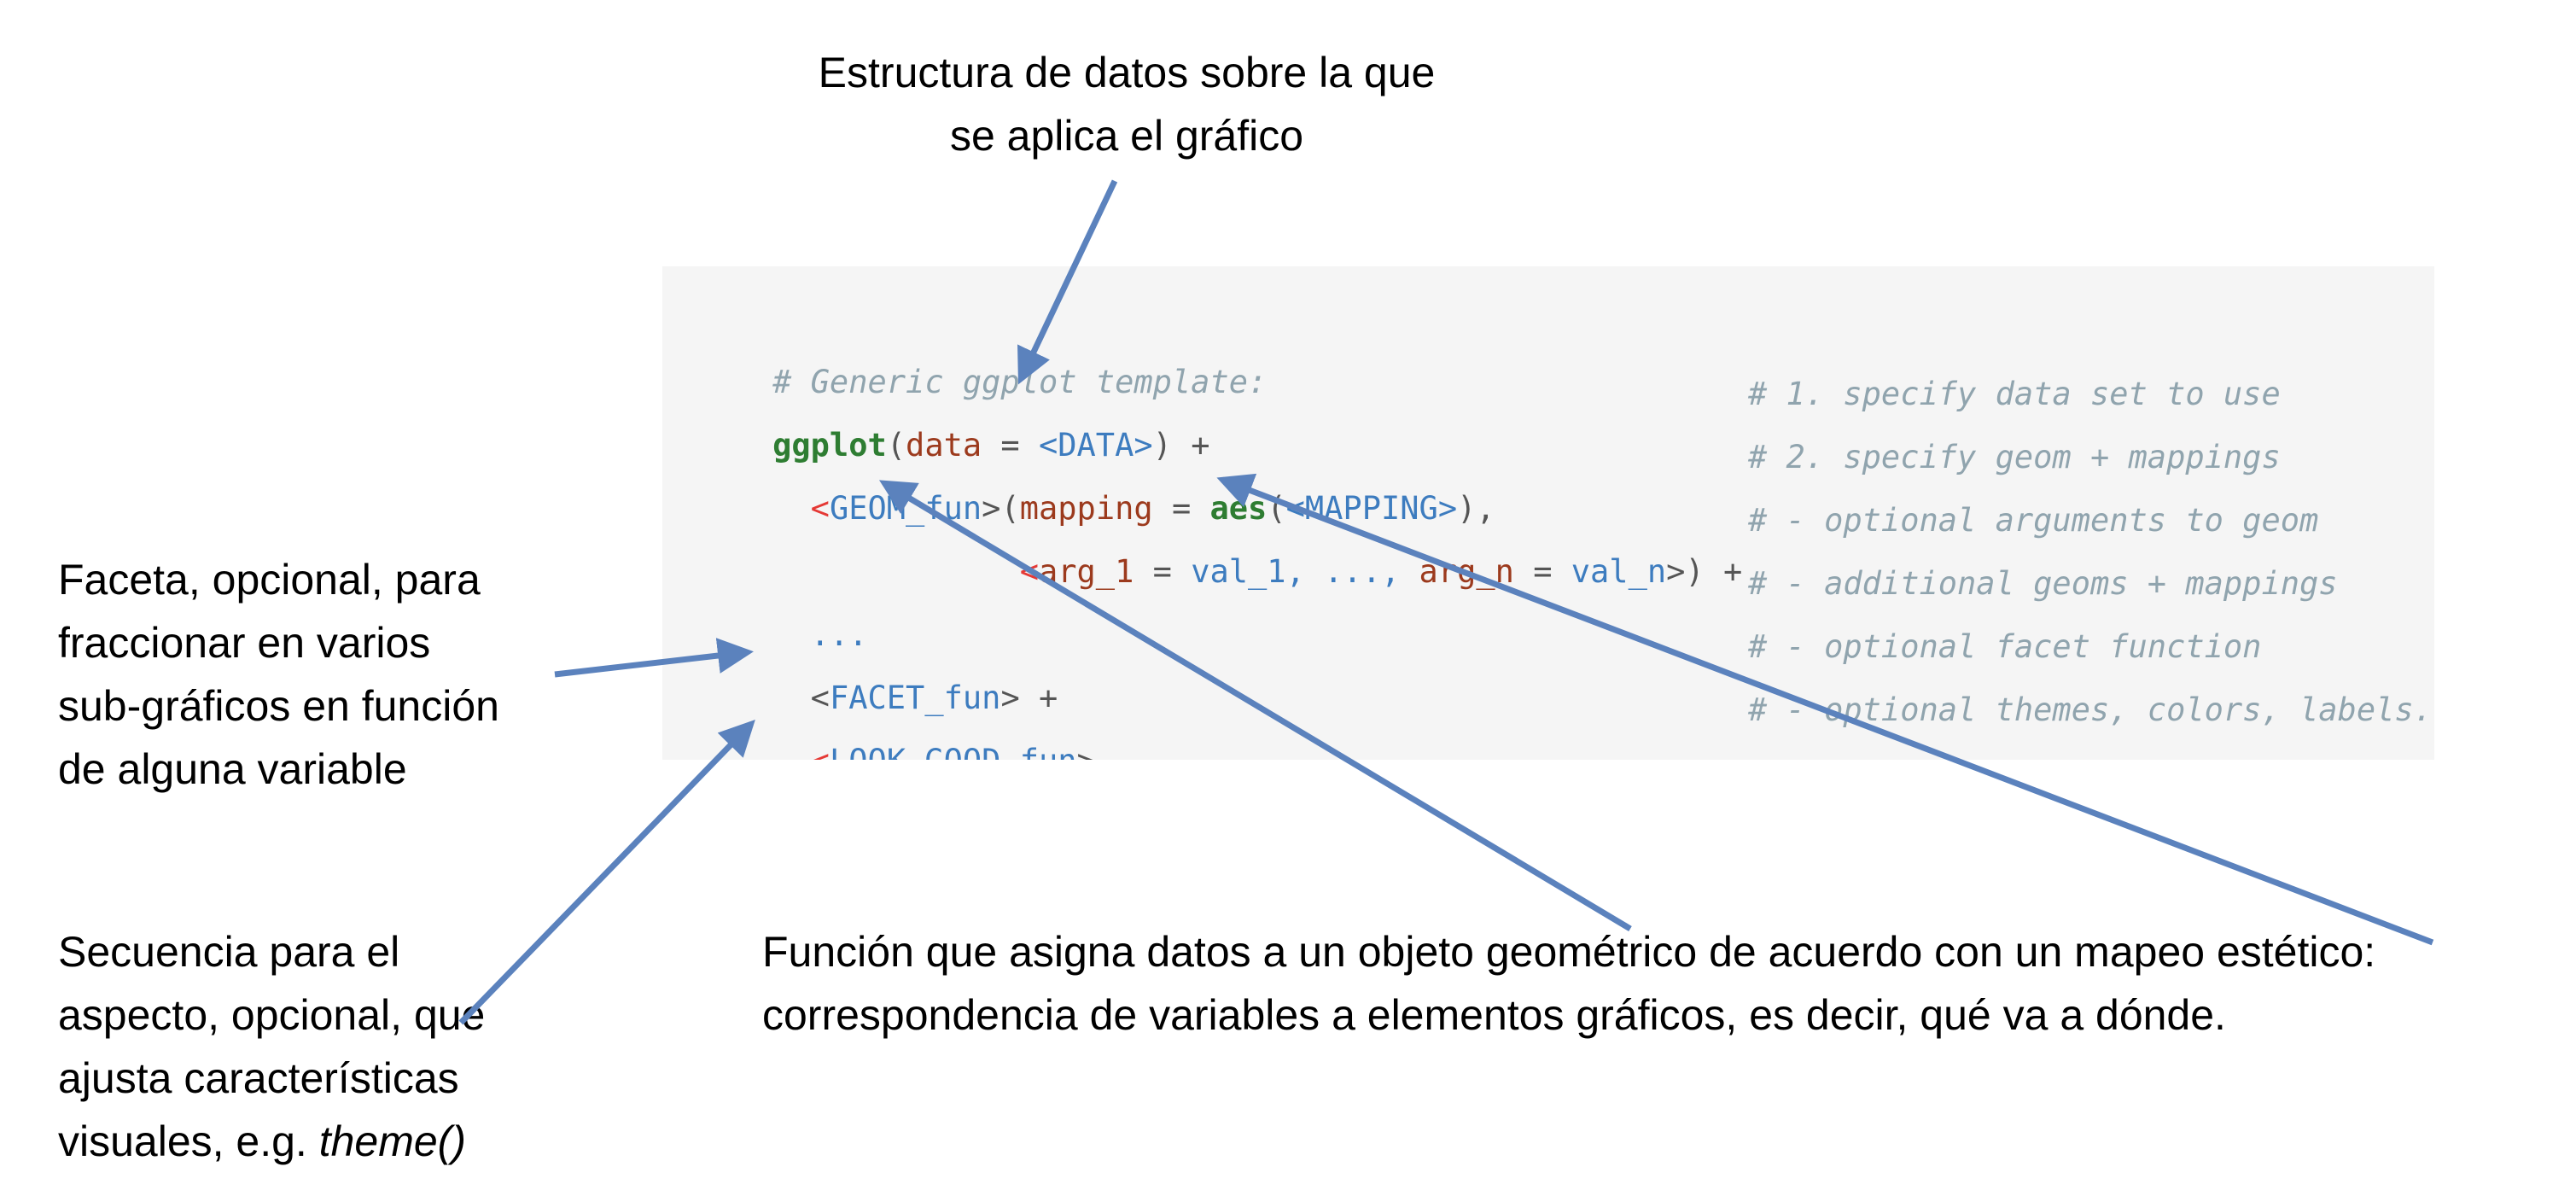 The width and height of the screenshot is (2576, 1190). Describe the element at coordinates (654, 658) in the screenshot. I see `arrow-to-facet` at that location.